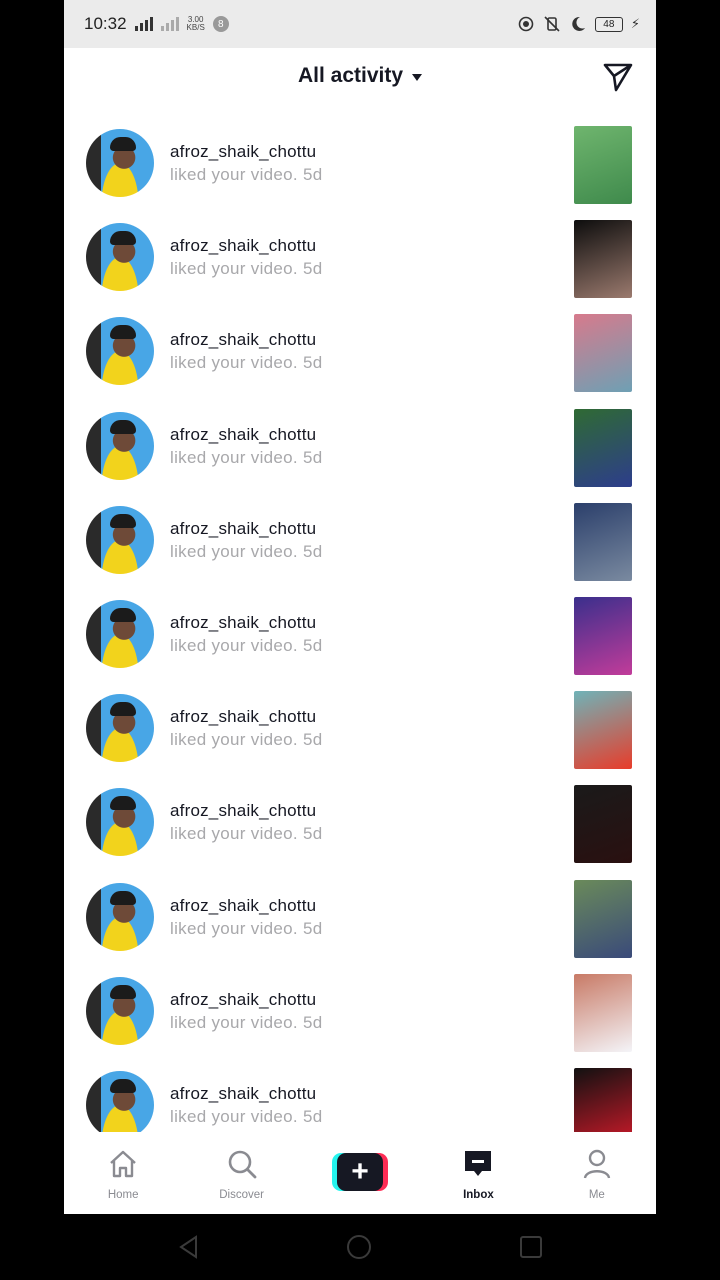  What do you see at coordinates (169, 24) in the screenshot?
I see `signal-icon-secondary` at bounding box center [169, 24].